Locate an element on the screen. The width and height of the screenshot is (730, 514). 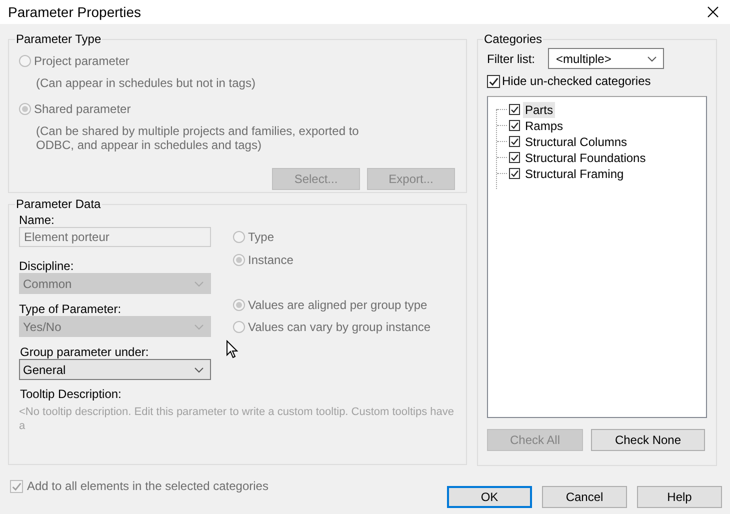
field-label: Type of Parameter: is located at coordinates (70, 309).